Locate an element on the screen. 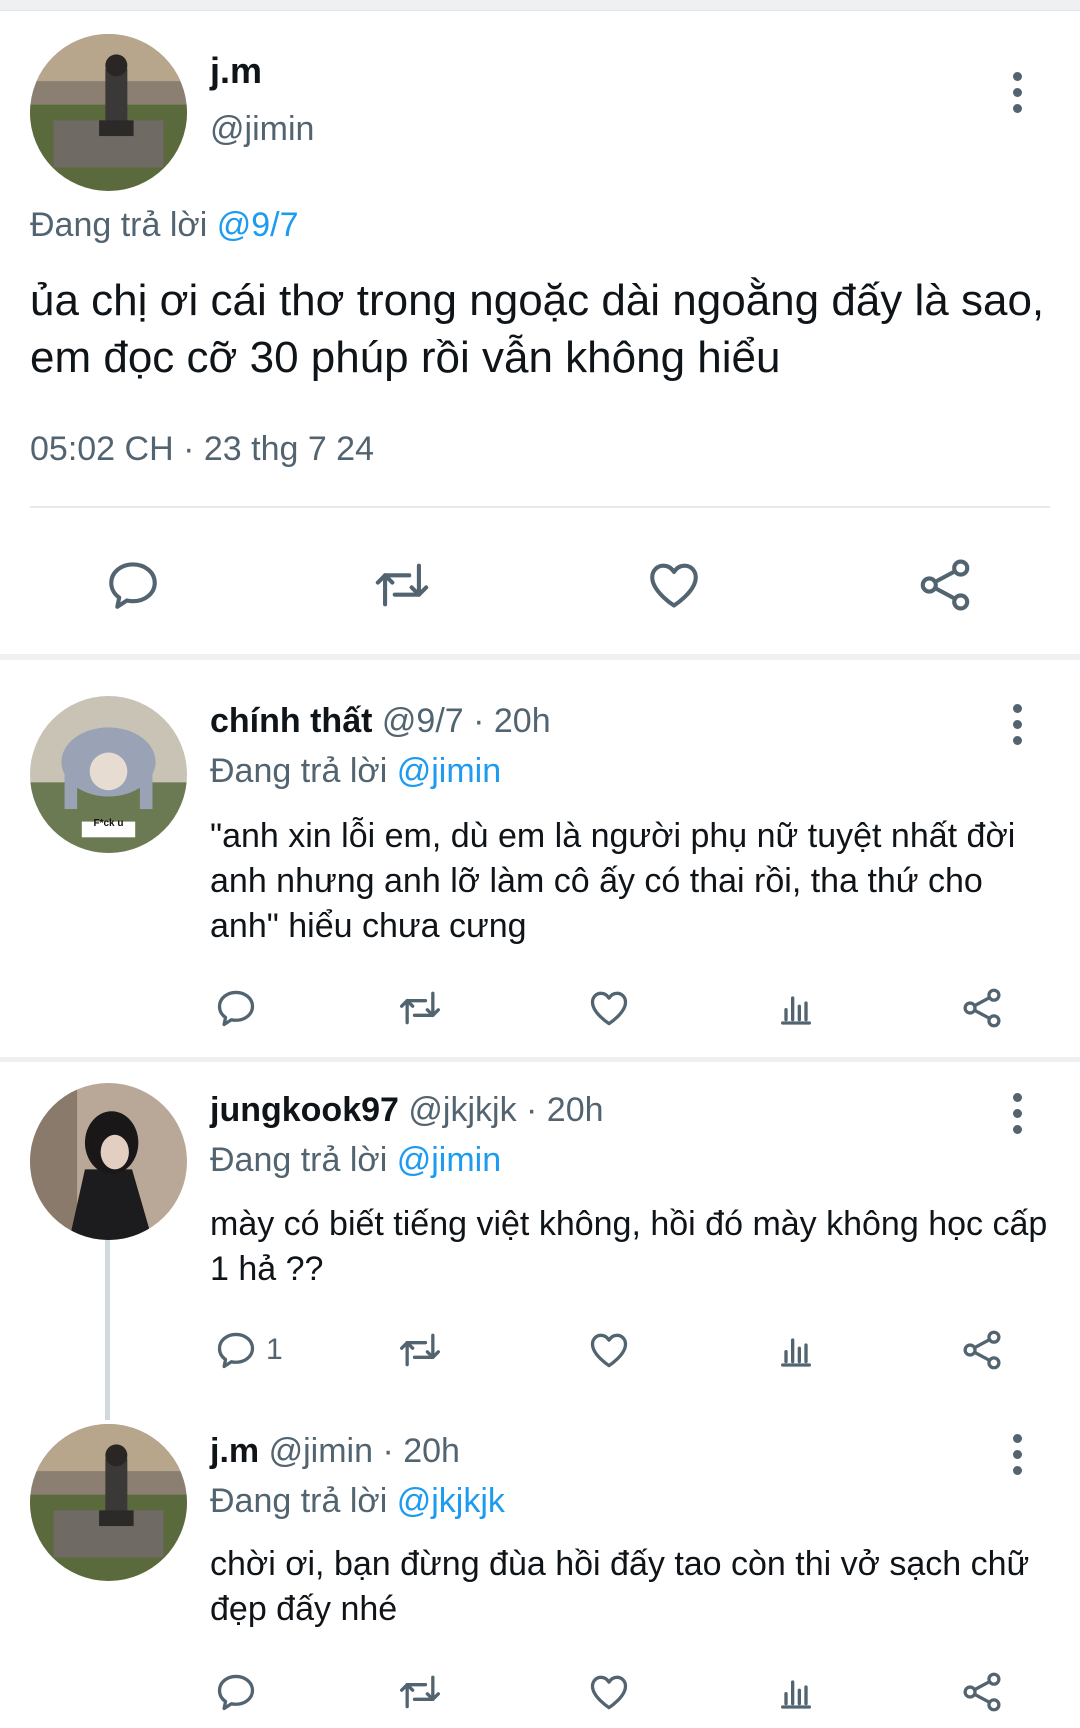 Image resolution: width=1080 pixels, height=1728 pixels. separator is located at coordinates (540, 507).